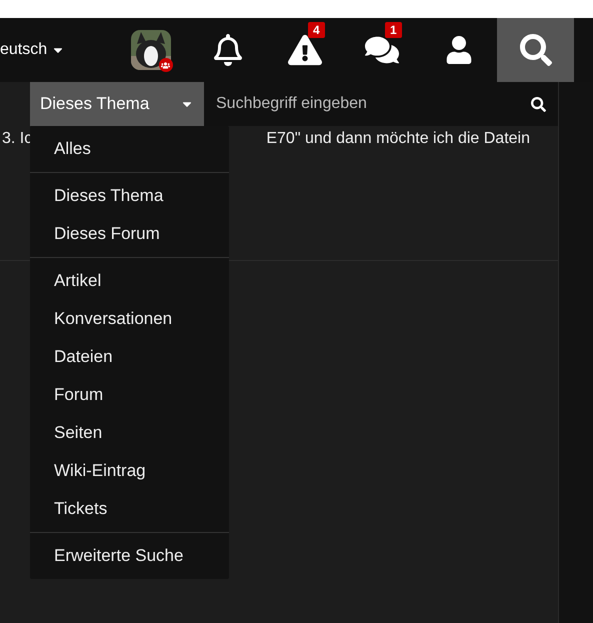 Image resolution: width=593 pixels, height=623 pixels. What do you see at coordinates (56, 50) in the screenshot?
I see `language-selector: eutsch` at bounding box center [56, 50].